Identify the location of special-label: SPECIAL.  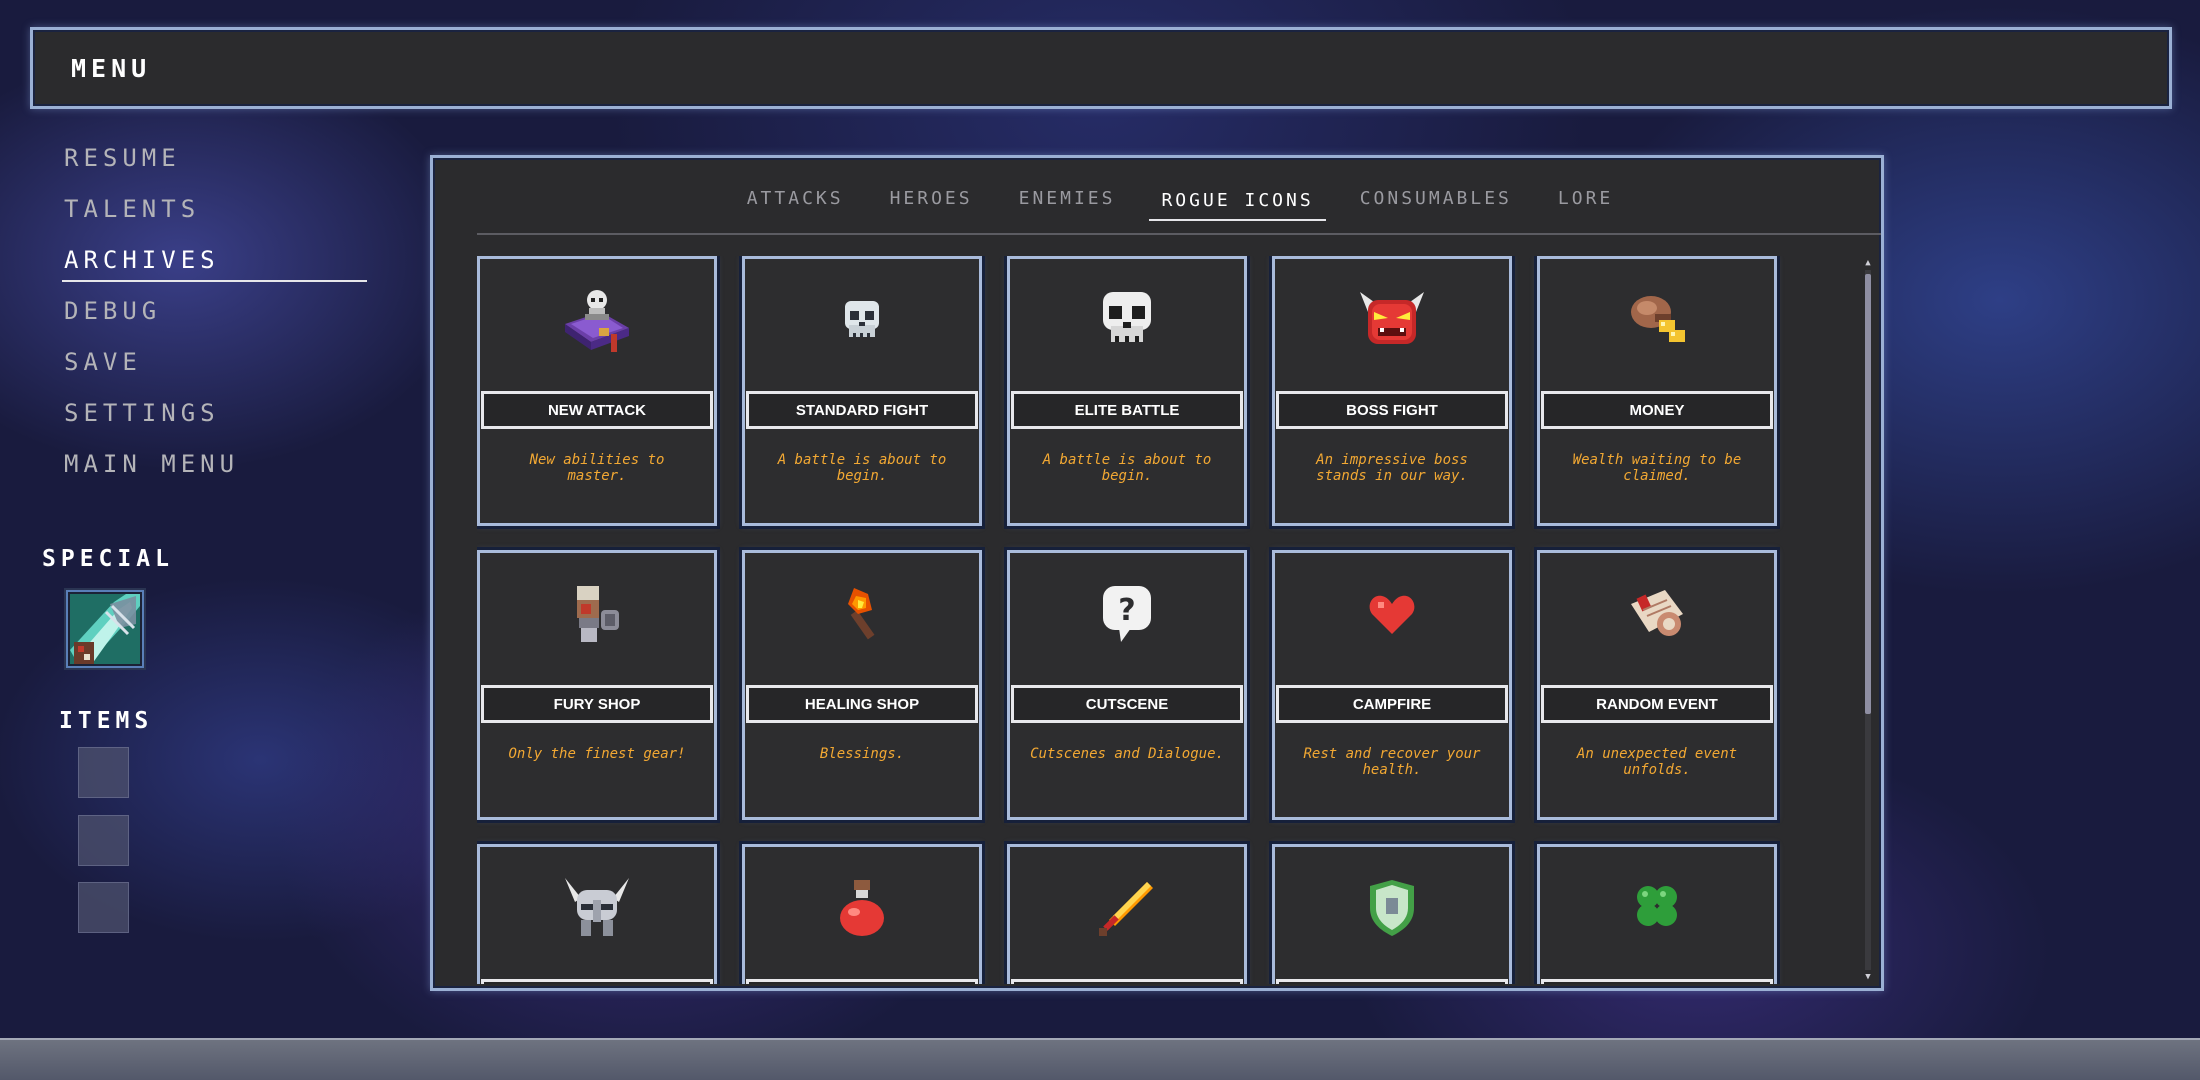
(108, 559).